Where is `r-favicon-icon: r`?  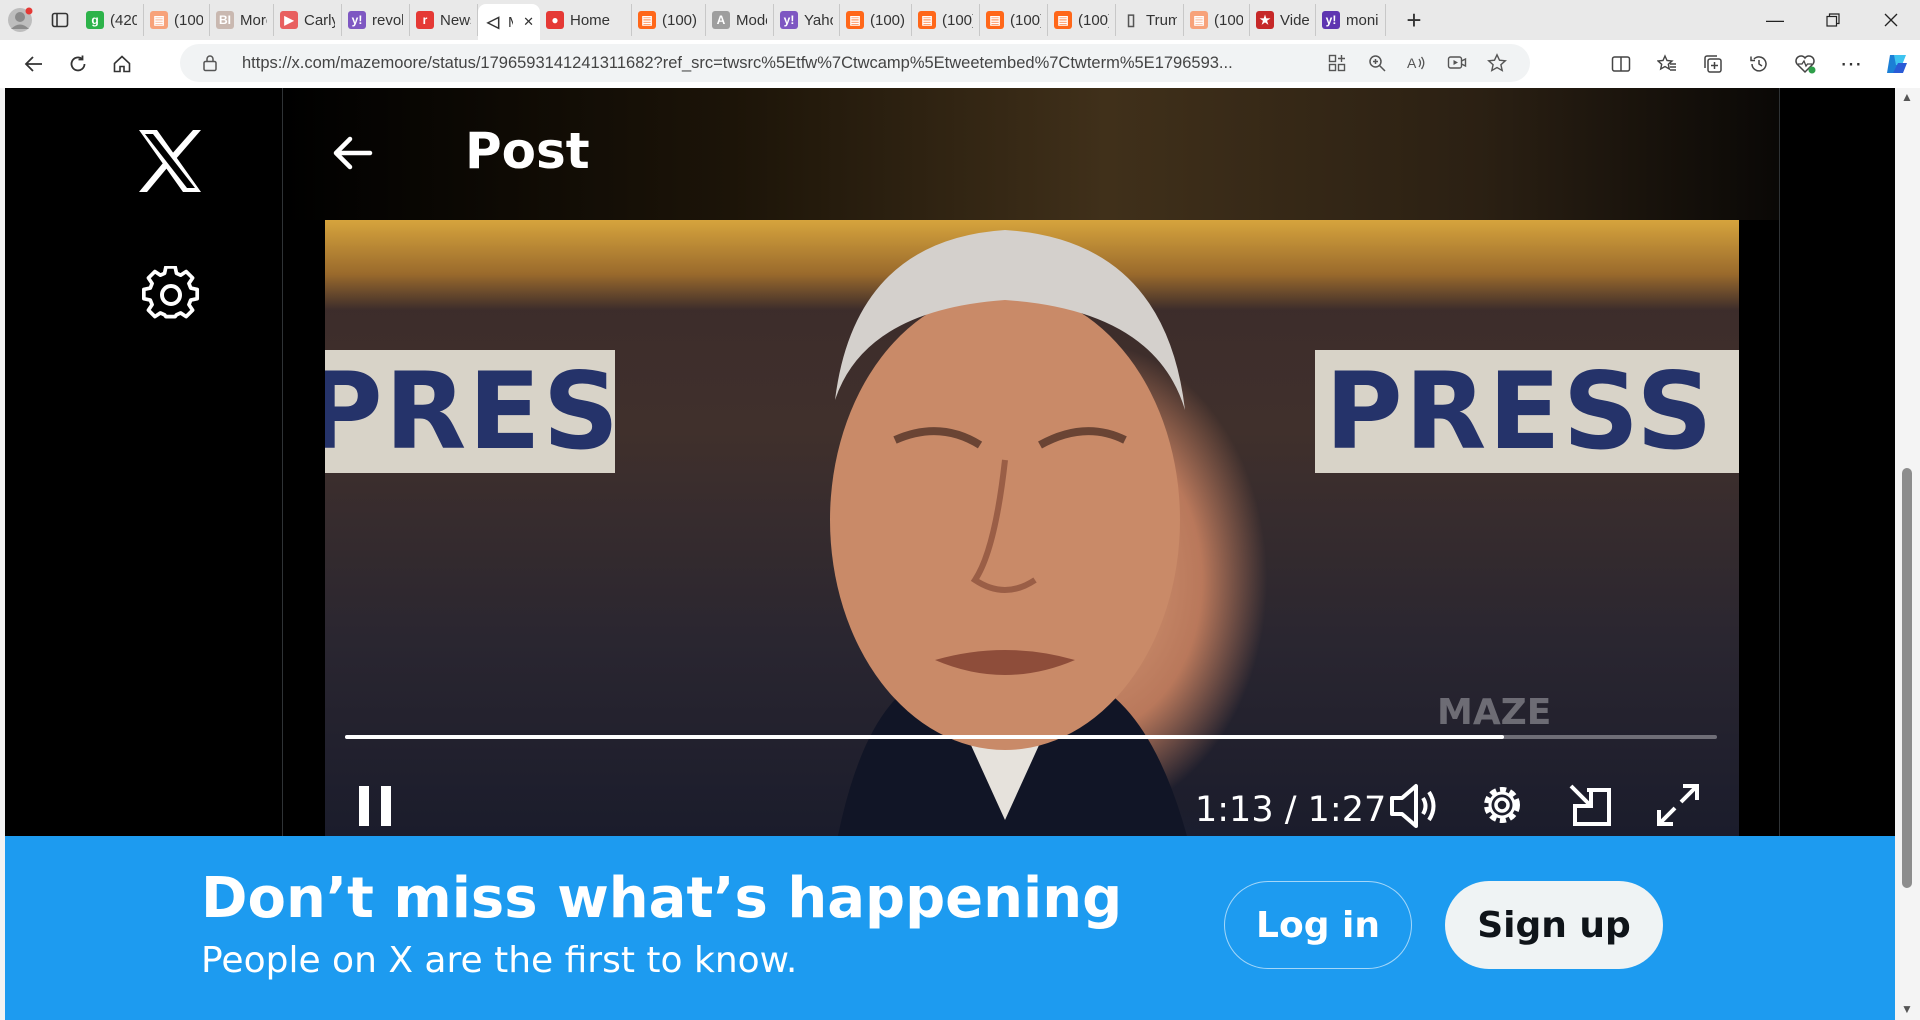
r-favicon-icon: r is located at coordinates (425, 20).